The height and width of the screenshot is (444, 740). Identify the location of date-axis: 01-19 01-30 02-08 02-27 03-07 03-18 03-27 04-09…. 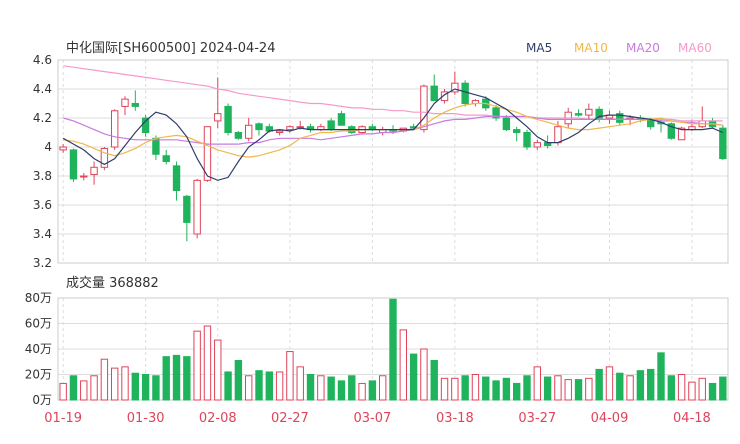
(377, 418).